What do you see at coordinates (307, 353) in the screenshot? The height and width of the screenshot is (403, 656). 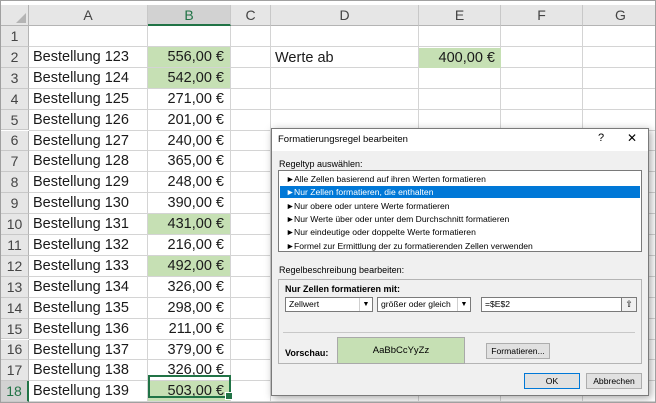 I see `preview-label: Vorschau:` at bounding box center [307, 353].